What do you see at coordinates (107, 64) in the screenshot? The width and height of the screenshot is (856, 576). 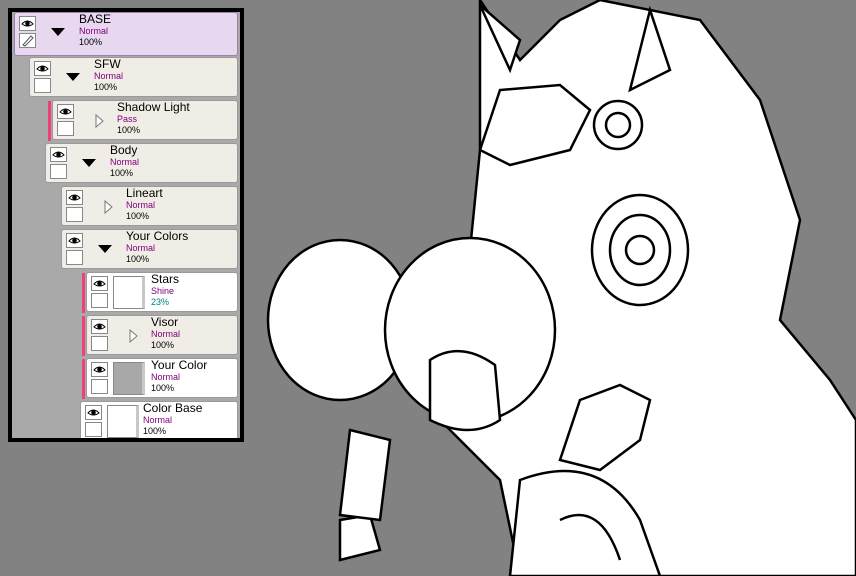 I see `layer-name: SFW` at bounding box center [107, 64].